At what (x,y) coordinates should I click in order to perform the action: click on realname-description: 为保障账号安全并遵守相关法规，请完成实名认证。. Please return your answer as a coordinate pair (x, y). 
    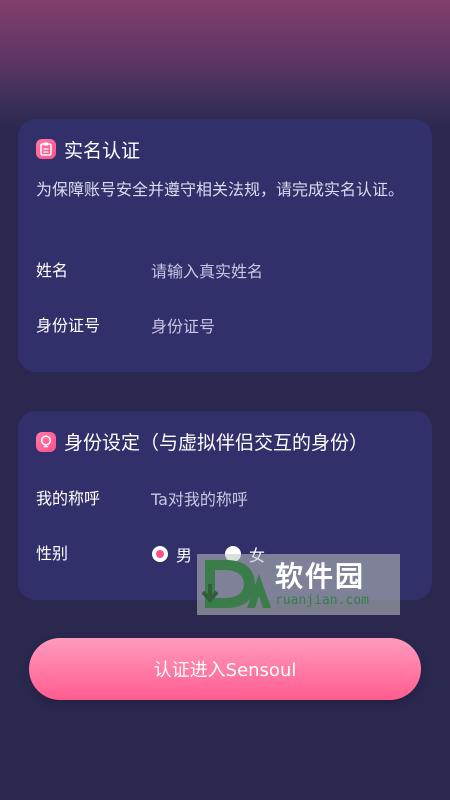
    Looking at the image, I should click on (220, 189).